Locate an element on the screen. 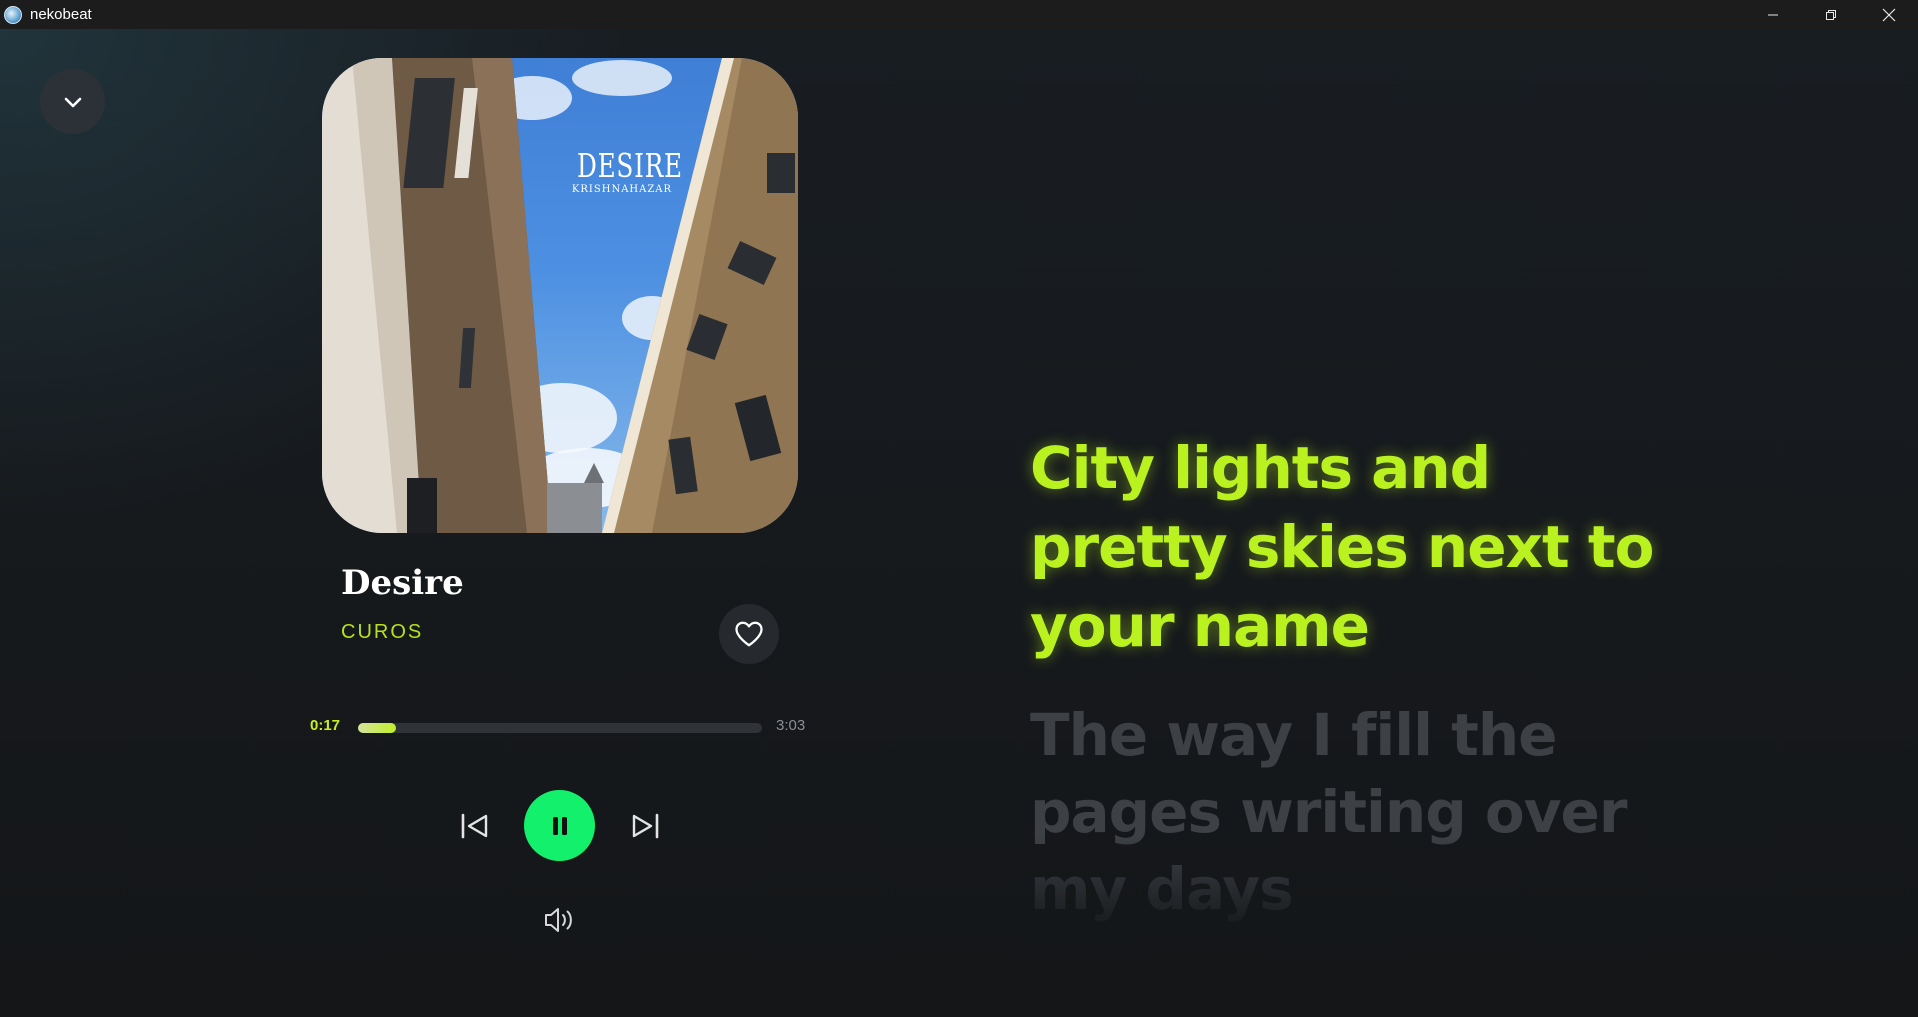 The width and height of the screenshot is (1918, 1017). album-art-illustration is located at coordinates (560, 295).